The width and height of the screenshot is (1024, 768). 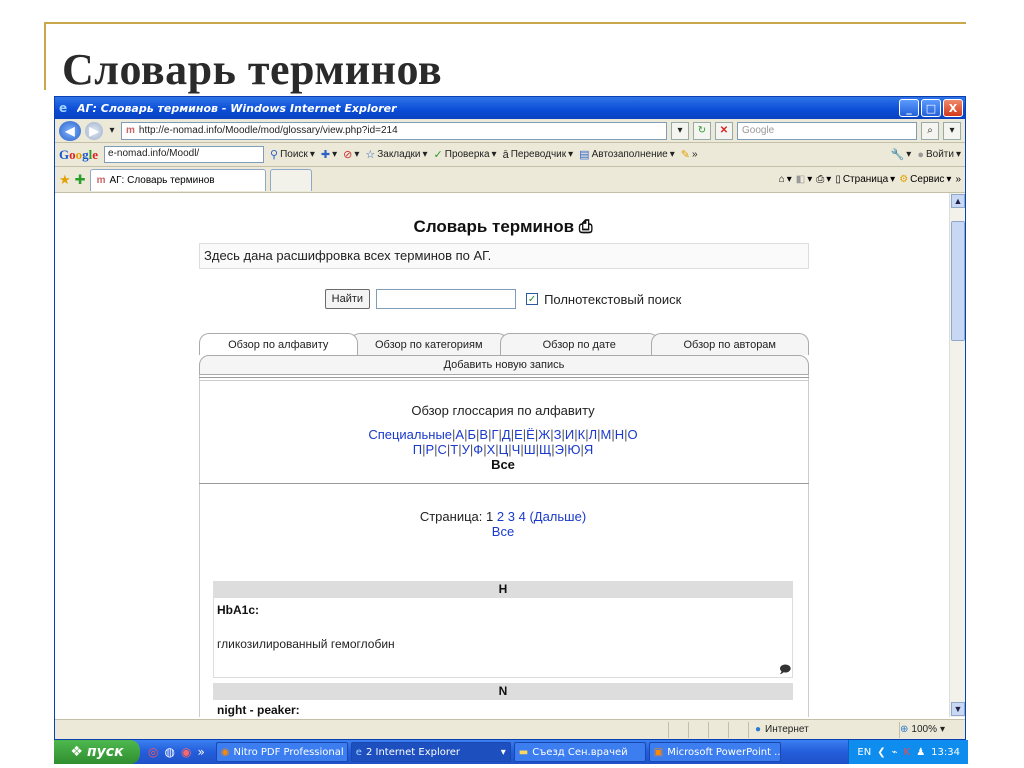 I want to click on letter-link: П, so click(x=417, y=449).